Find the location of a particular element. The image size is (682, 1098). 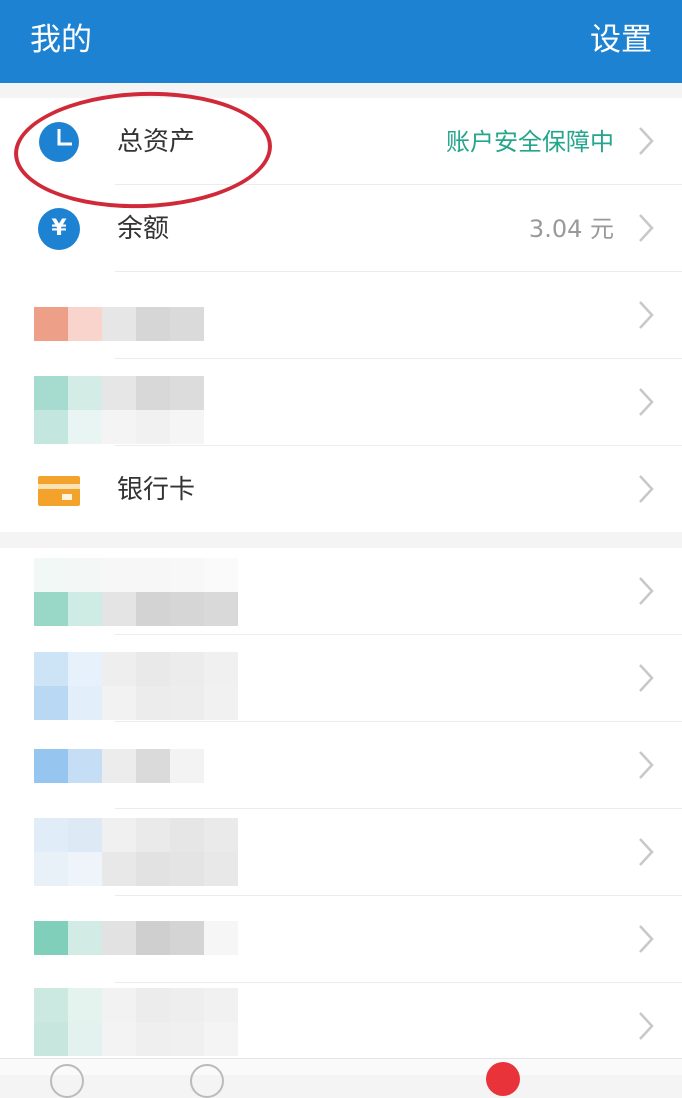

bottom-tab-bar is located at coordinates (341, 1066).